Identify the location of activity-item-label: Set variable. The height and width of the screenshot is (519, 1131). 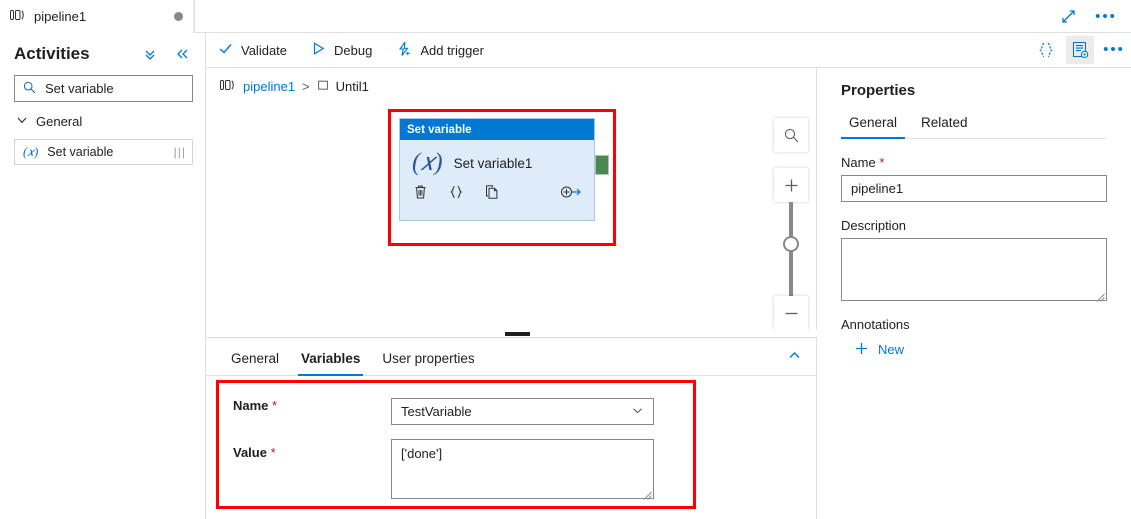
(80, 152).